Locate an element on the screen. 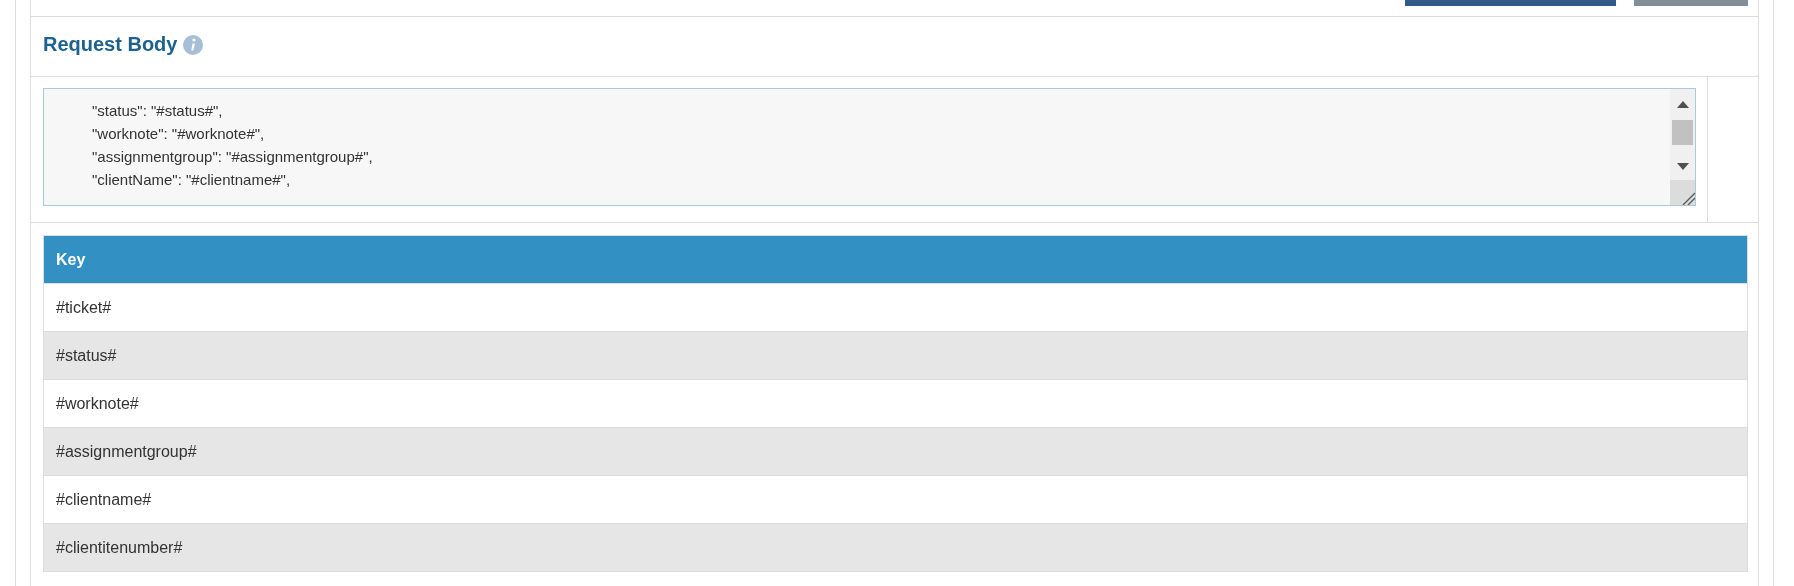 This screenshot has width=1794, height=586. resize-grip-icon is located at coordinates (1688, 198).